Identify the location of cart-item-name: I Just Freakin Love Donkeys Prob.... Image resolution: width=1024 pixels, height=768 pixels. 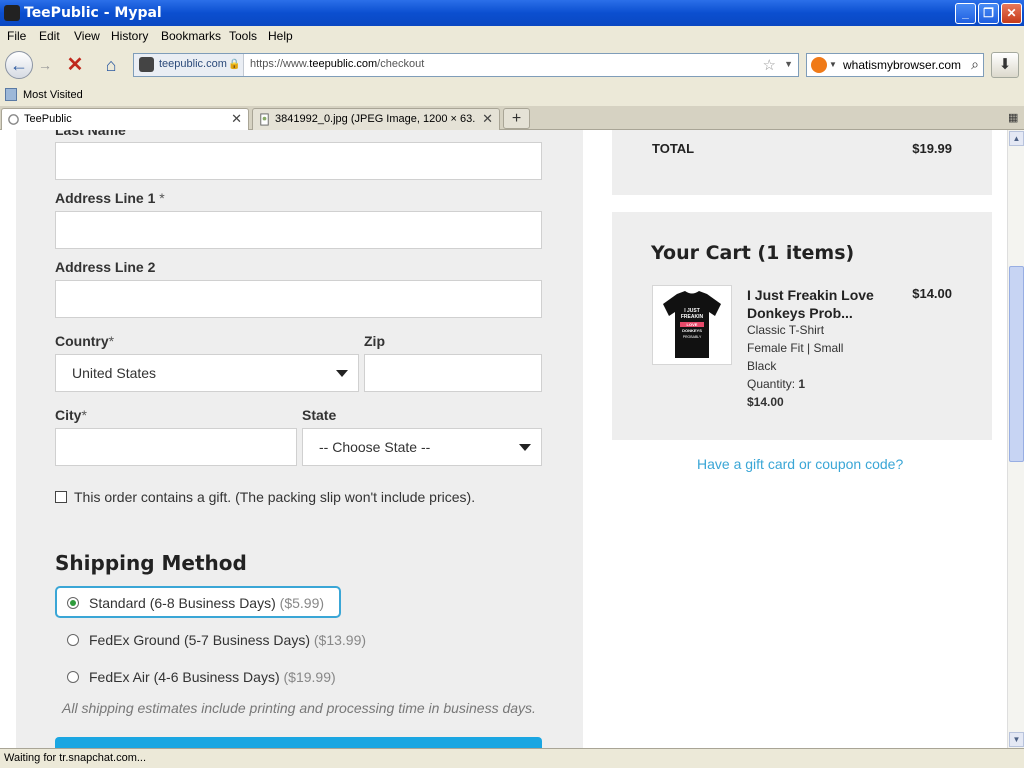
(822, 304).